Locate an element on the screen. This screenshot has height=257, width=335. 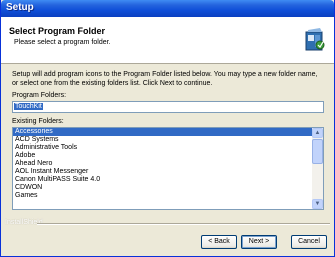
scroll-up-button: ▲ is located at coordinates (317, 133).